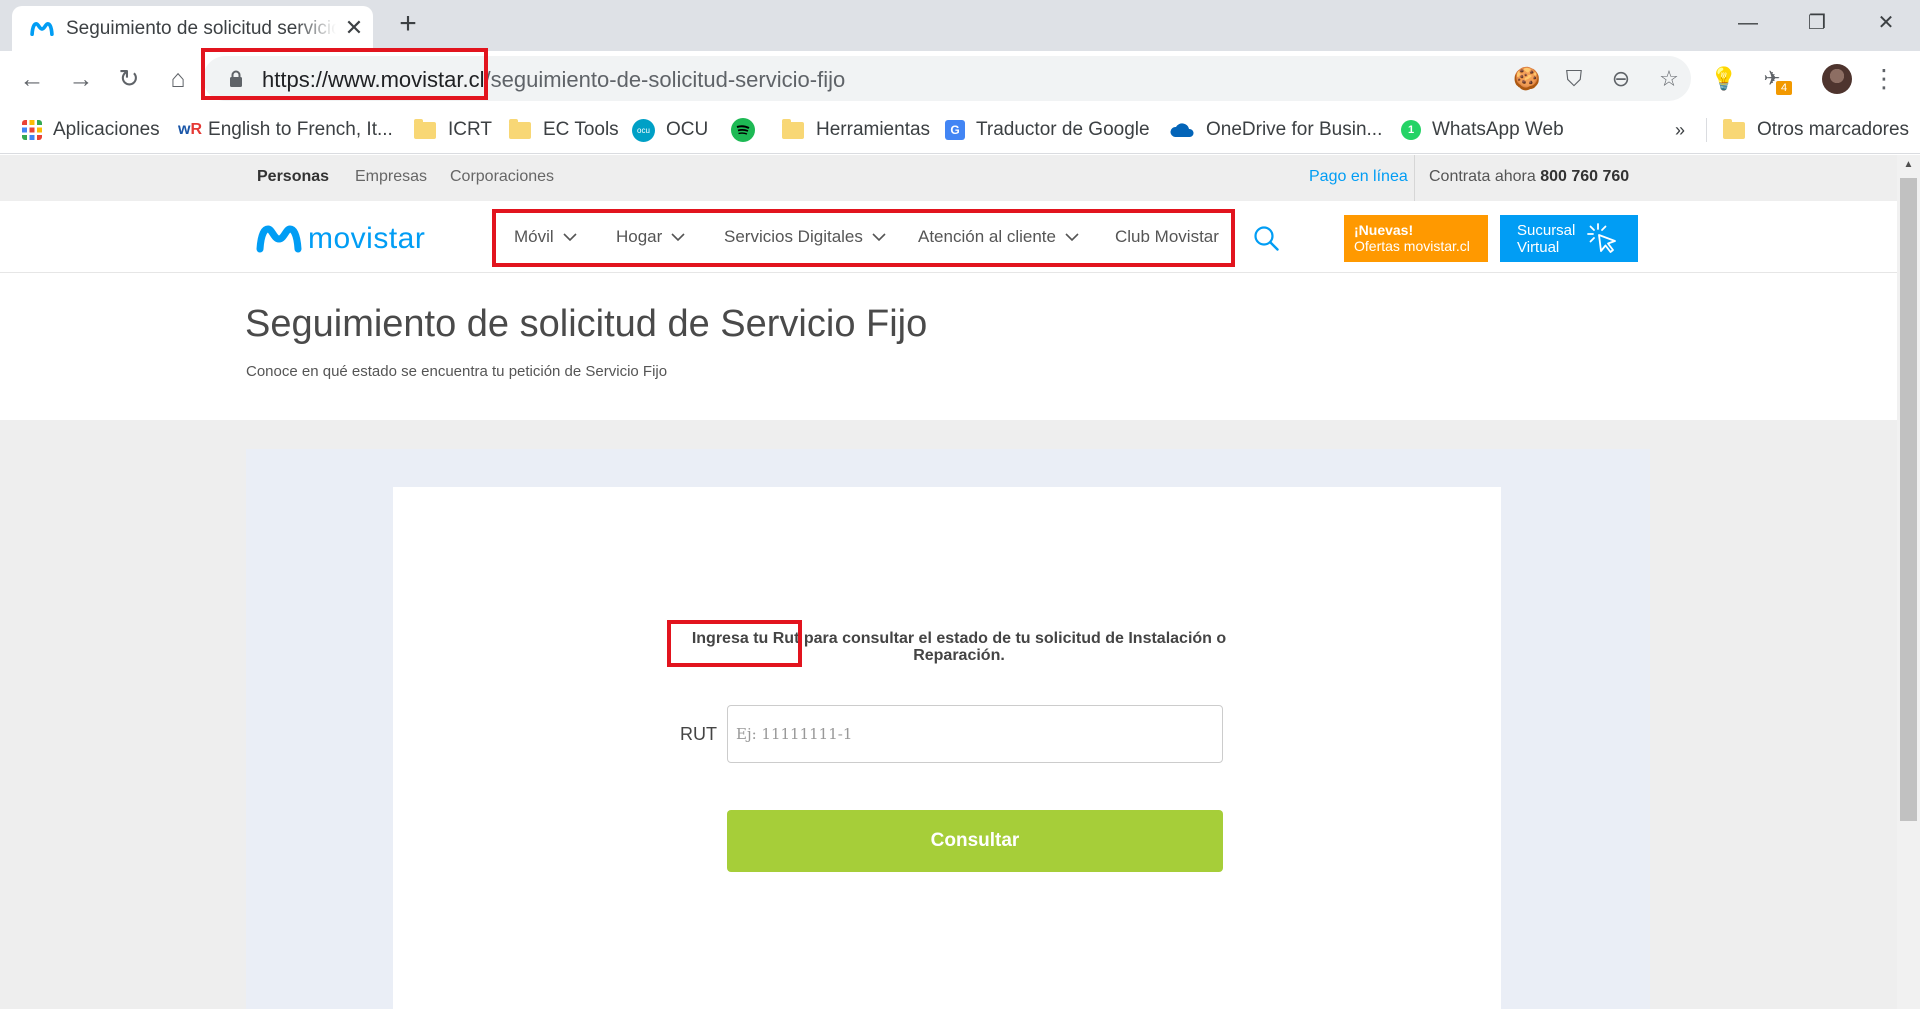 The height and width of the screenshot is (1009, 1920). What do you see at coordinates (453, 130) in the screenshot?
I see `bookmark-icrt: ICRT` at bounding box center [453, 130].